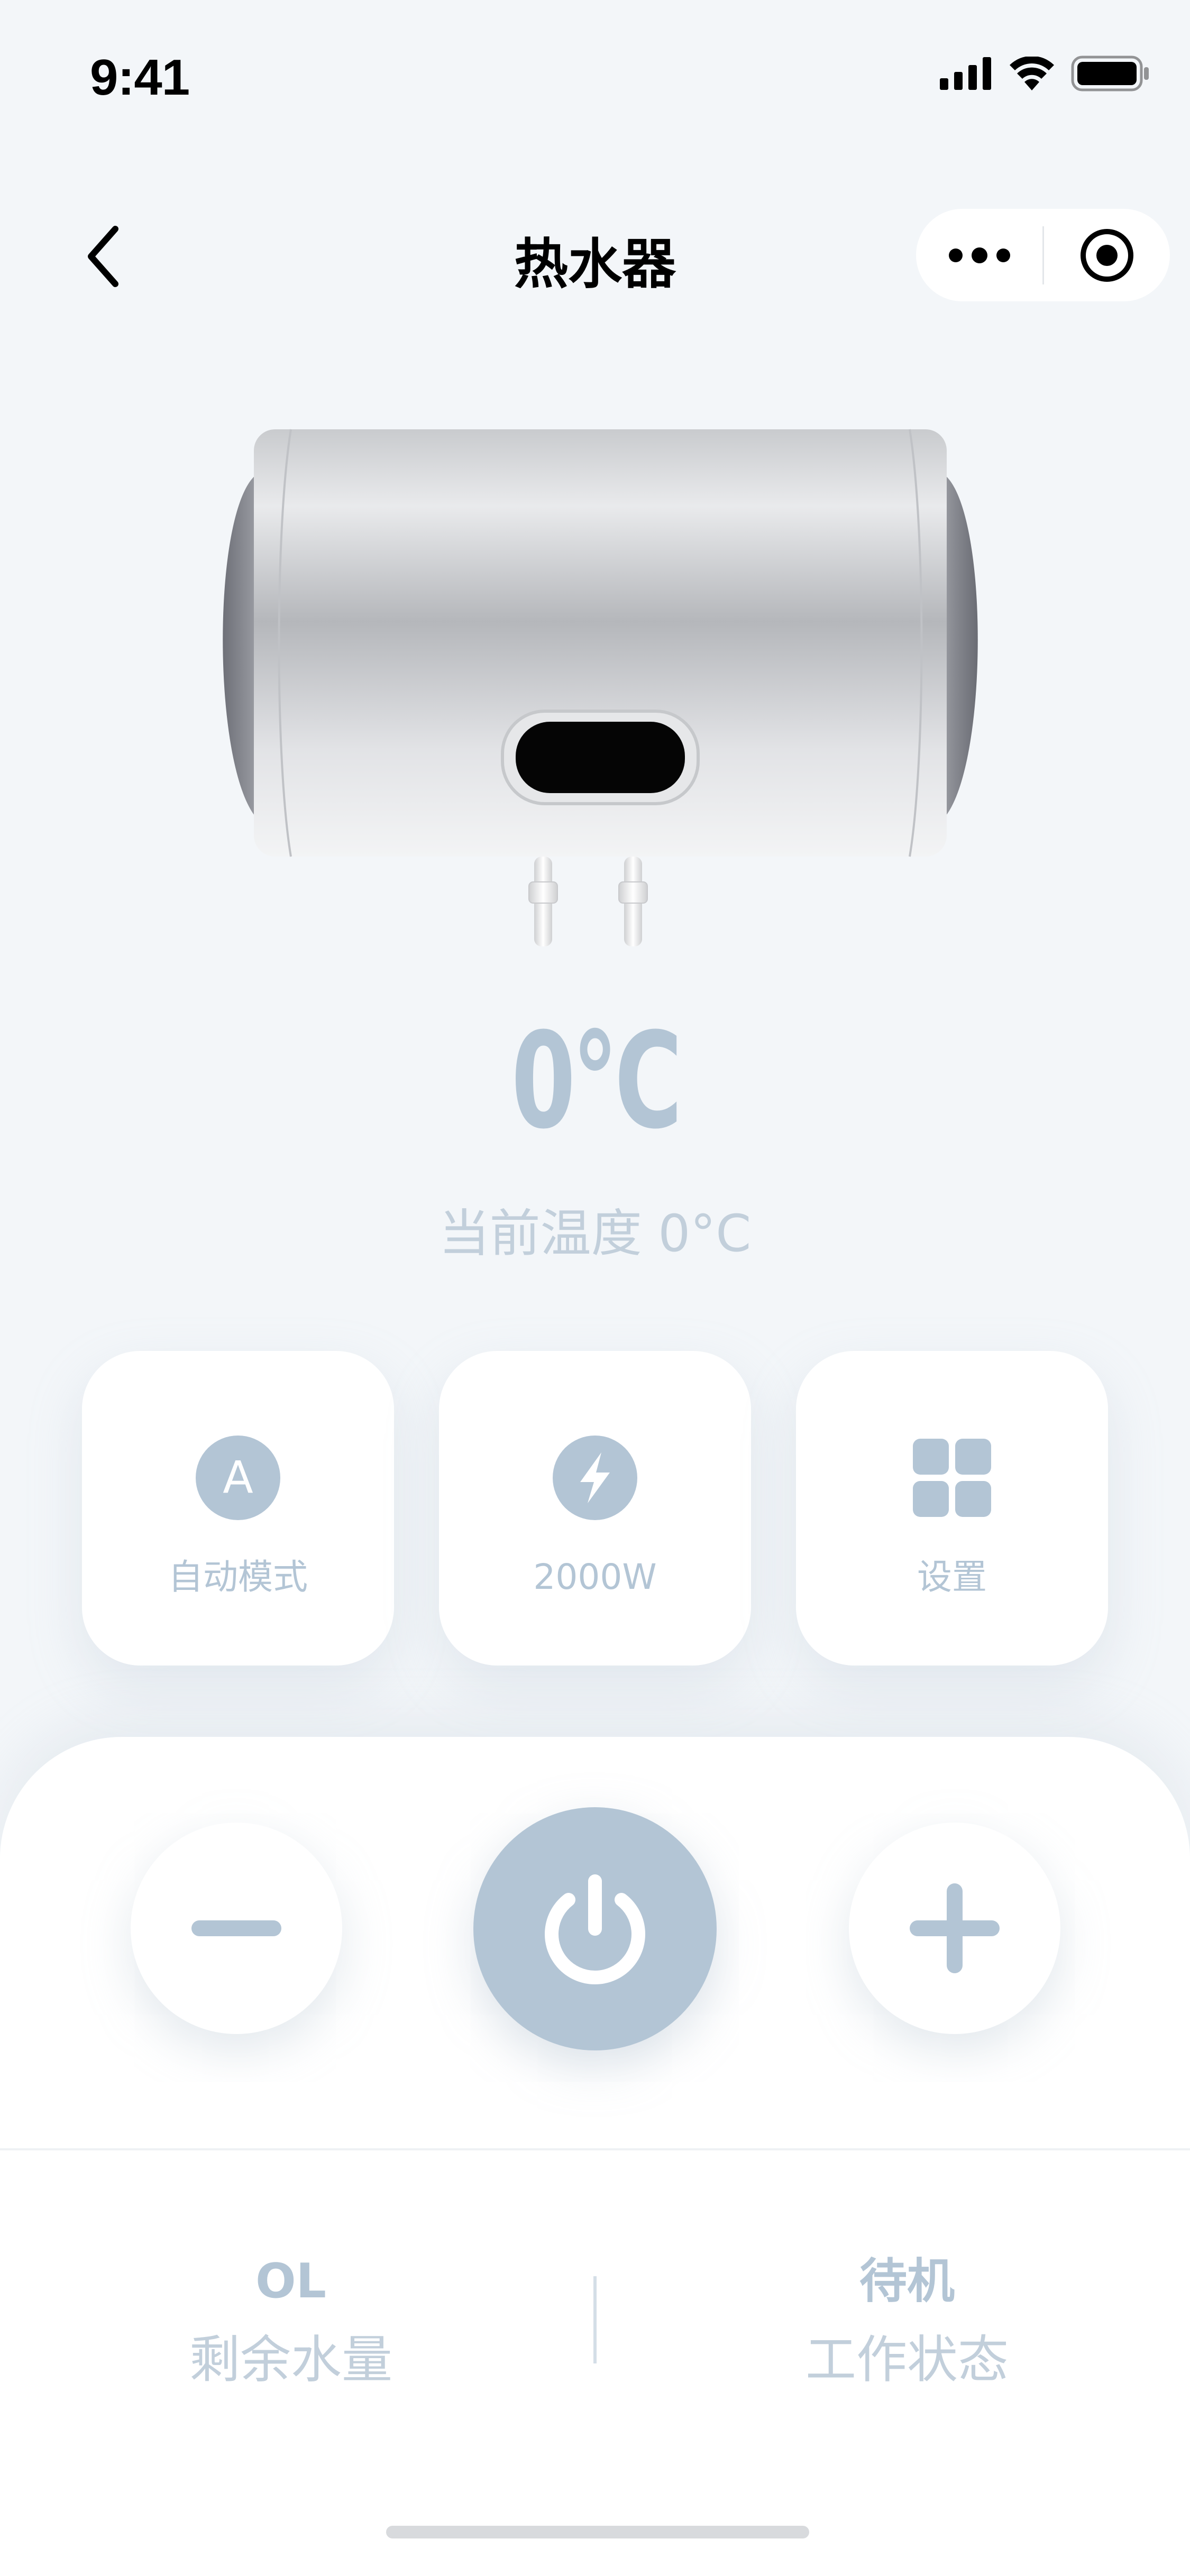 The height and width of the screenshot is (2576, 1190). I want to click on grid-settings-icon, so click(952, 1478).